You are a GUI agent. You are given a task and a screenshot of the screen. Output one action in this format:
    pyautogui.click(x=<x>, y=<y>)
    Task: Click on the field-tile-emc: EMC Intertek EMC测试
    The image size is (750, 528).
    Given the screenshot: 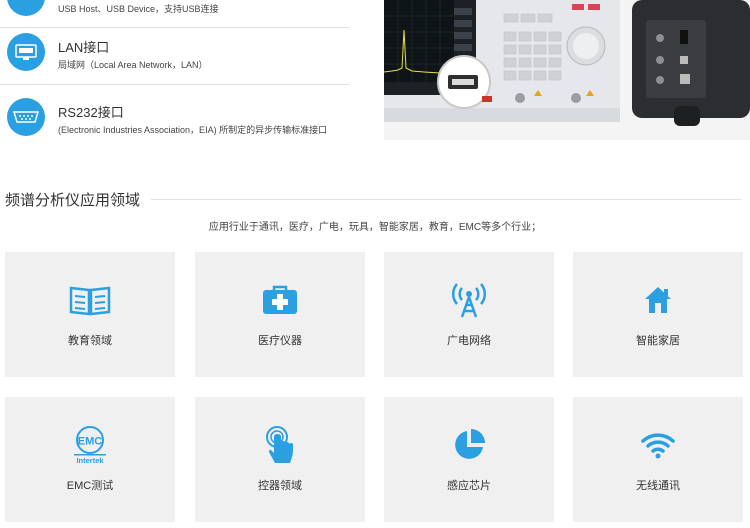 What is the action you would take?
    pyautogui.click(x=90, y=459)
    